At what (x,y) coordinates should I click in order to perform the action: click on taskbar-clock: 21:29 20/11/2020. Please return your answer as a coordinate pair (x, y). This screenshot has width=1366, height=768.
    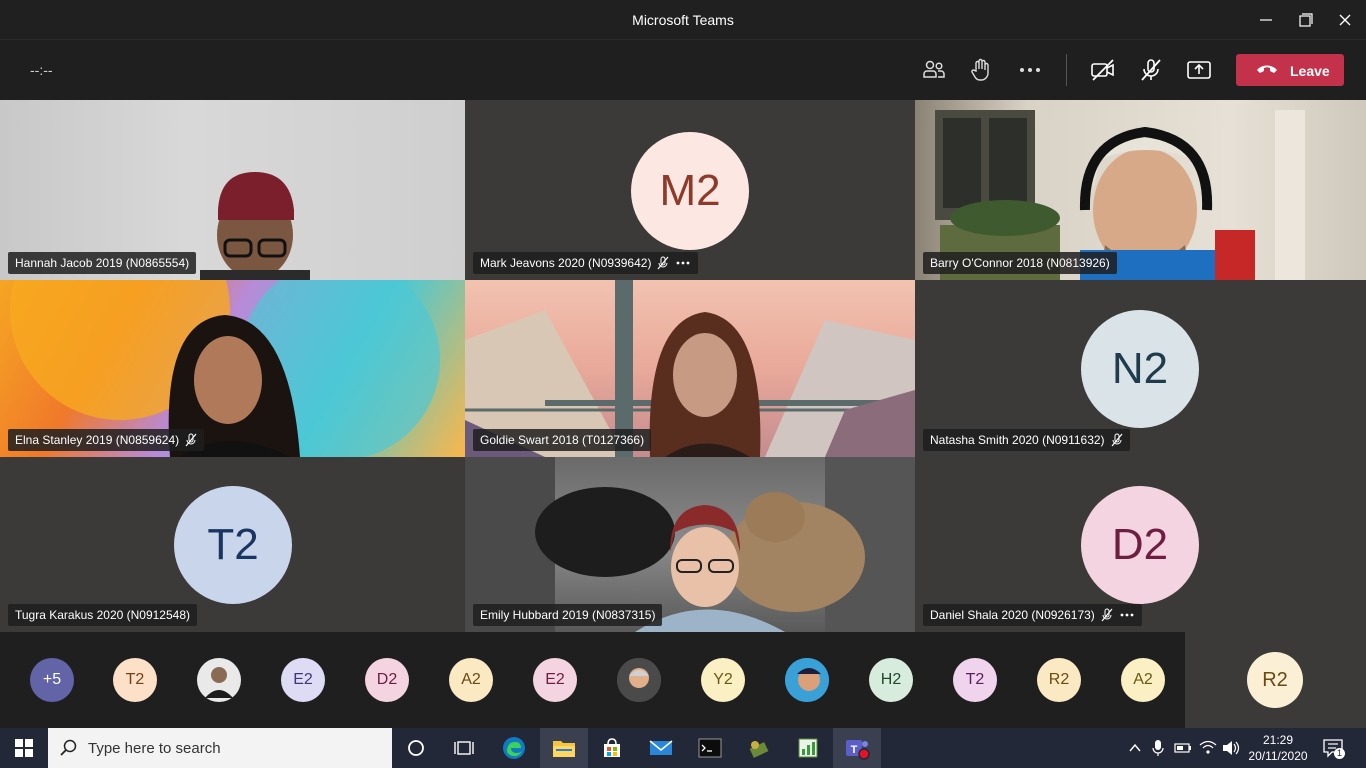
    Looking at the image, I should click on (1278, 748).